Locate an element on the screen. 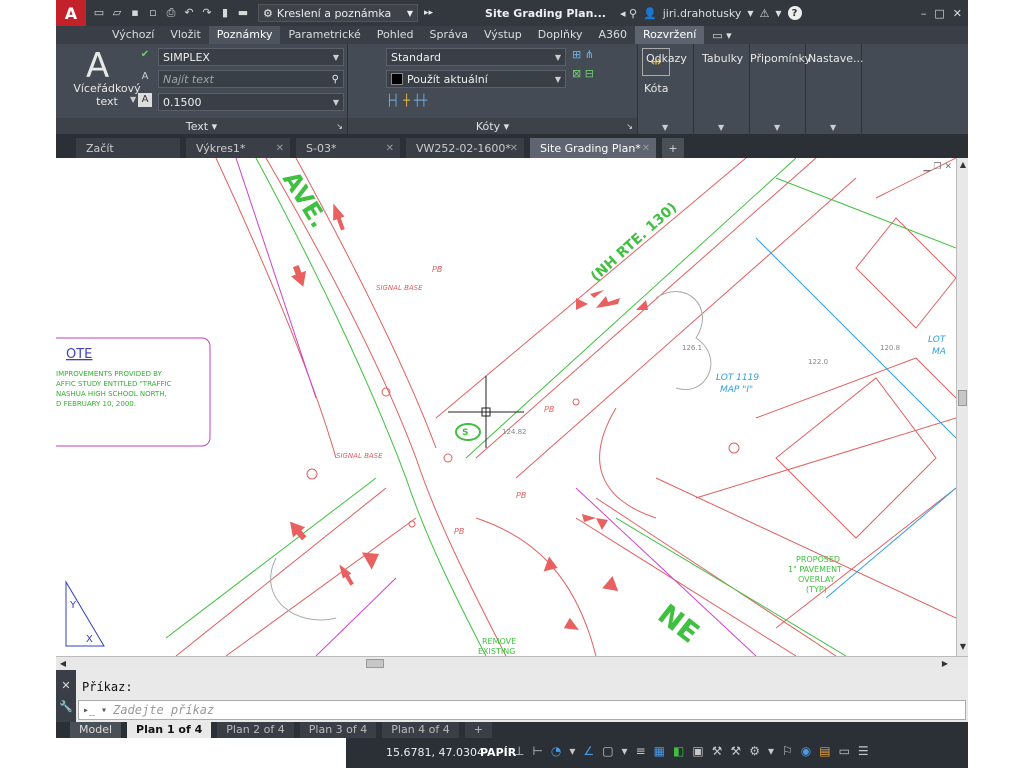 Image resolution: width=1024 pixels, height=768 pixels. user-name: jiri.drahotusky is located at coordinates (702, 13).